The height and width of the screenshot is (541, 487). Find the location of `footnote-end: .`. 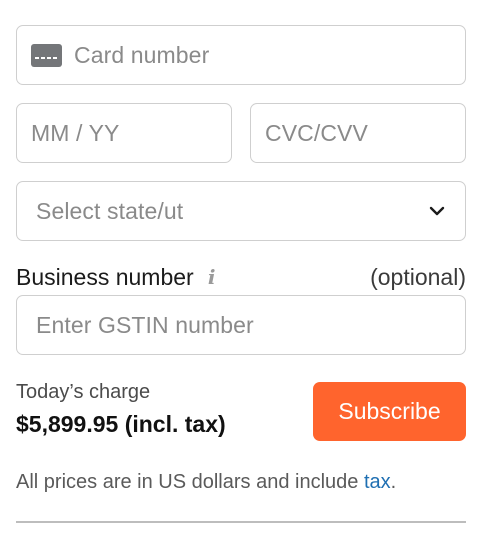

footnote-end: . is located at coordinates (393, 482).